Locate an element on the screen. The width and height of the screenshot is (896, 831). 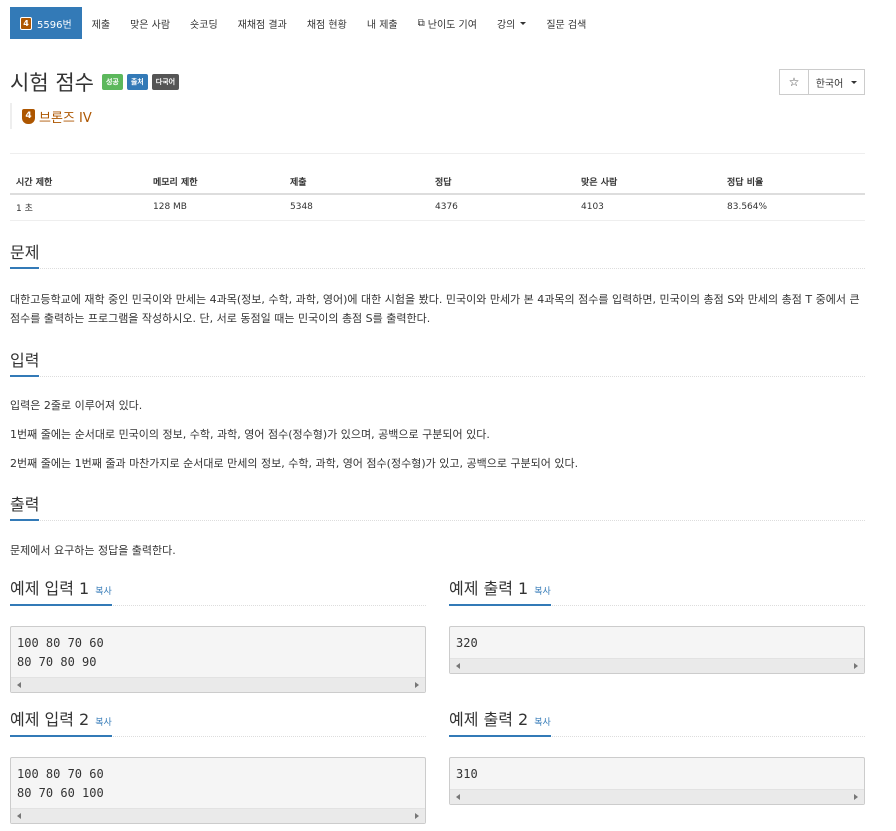
sample-box: 100 80 70 60 80 70 60 100 is located at coordinates (218, 790).